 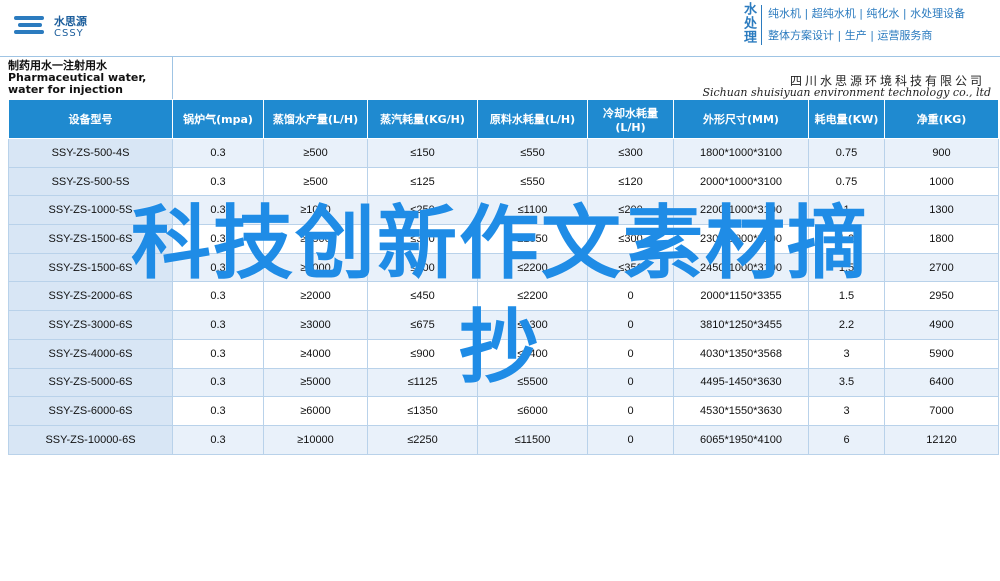 I want to click on table-cell: ≥10000, so click(x=315, y=439).